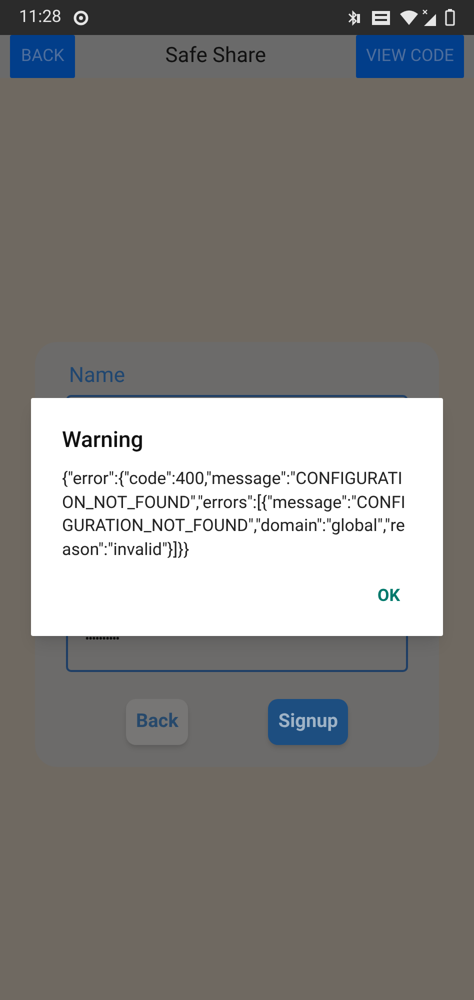 The height and width of the screenshot is (1000, 474). I want to click on view-code-button: VIEW CODE, so click(410, 56).